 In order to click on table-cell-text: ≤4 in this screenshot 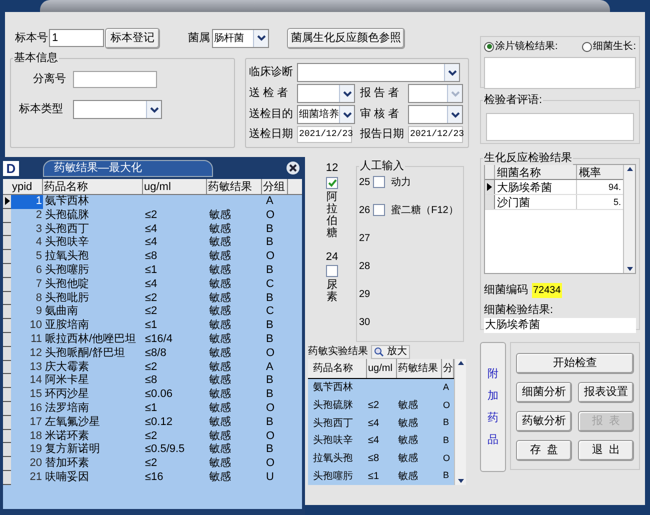, I will do `click(151, 229)`.